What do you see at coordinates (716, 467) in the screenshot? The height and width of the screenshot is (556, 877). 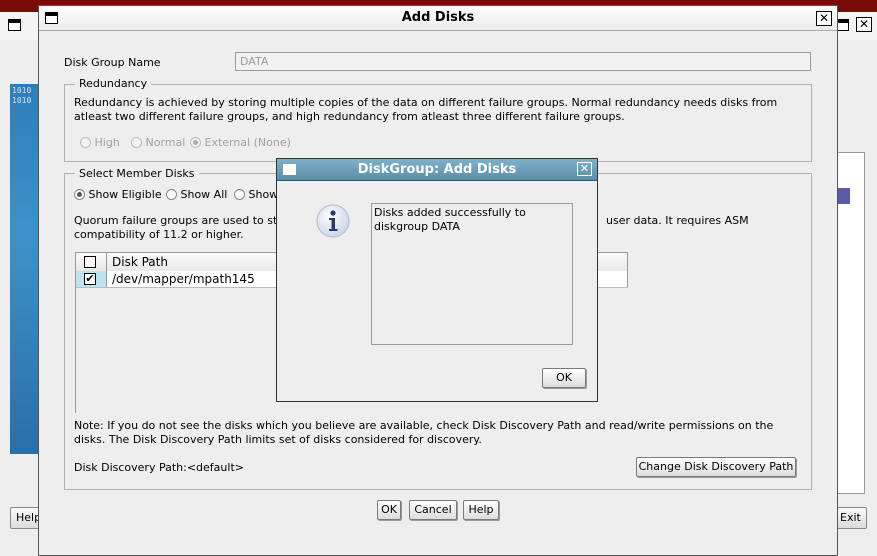 I see `change-discovery-path-button: Change Disk Discovery Path` at bounding box center [716, 467].